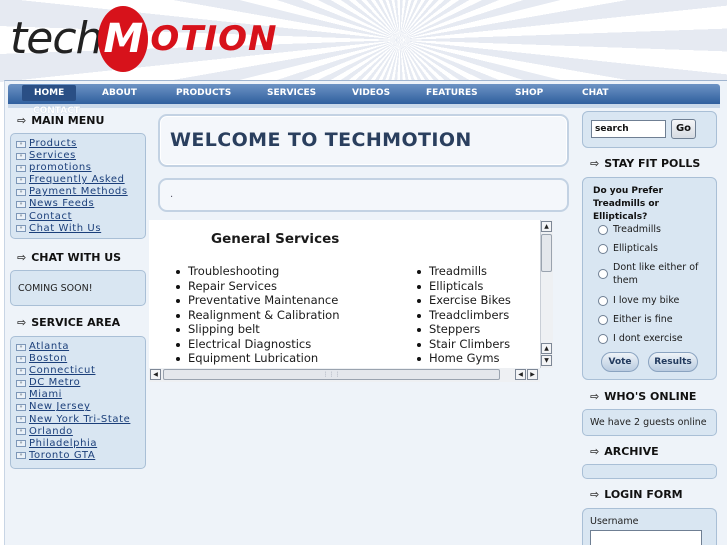 The height and width of the screenshot is (545, 727). What do you see at coordinates (654, 338) in the screenshot?
I see `poll-option: I dont exercise` at bounding box center [654, 338].